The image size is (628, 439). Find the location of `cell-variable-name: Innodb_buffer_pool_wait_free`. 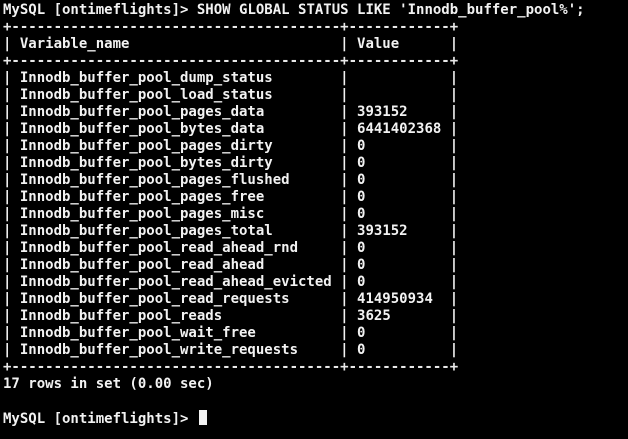

cell-variable-name: Innodb_buffer_pool_wait_free is located at coordinates (137, 333).